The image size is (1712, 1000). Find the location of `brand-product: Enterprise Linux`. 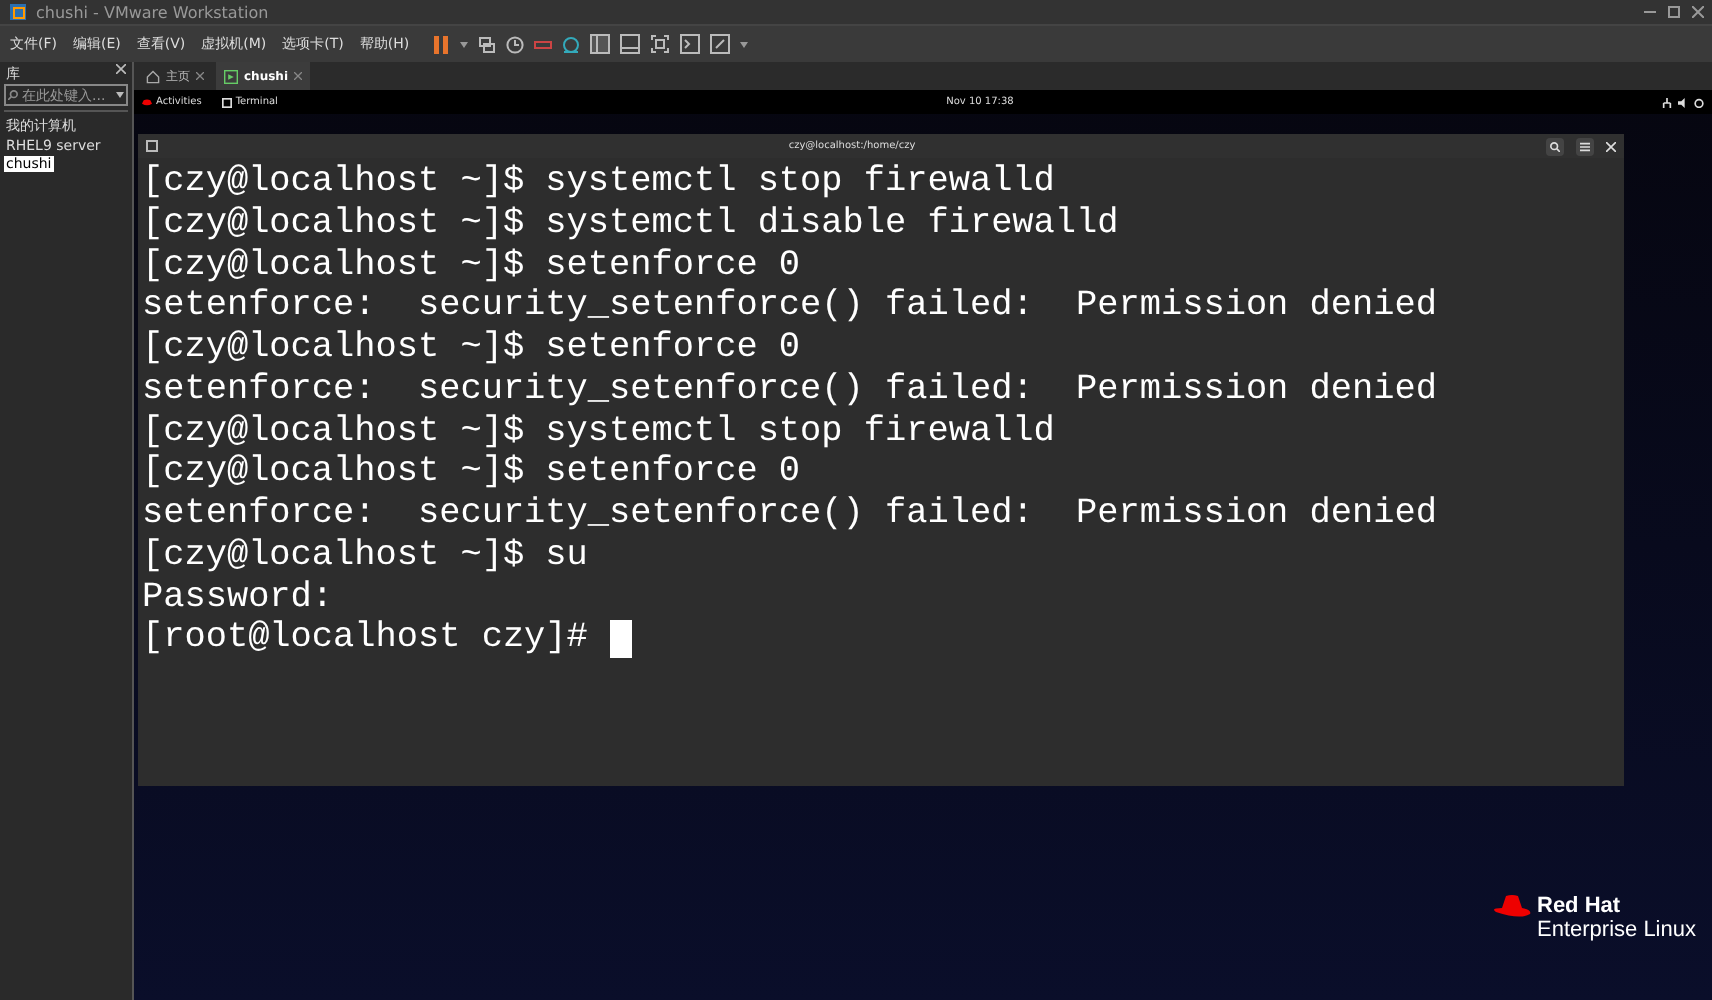

brand-product: Enterprise Linux is located at coordinates (1616, 930).